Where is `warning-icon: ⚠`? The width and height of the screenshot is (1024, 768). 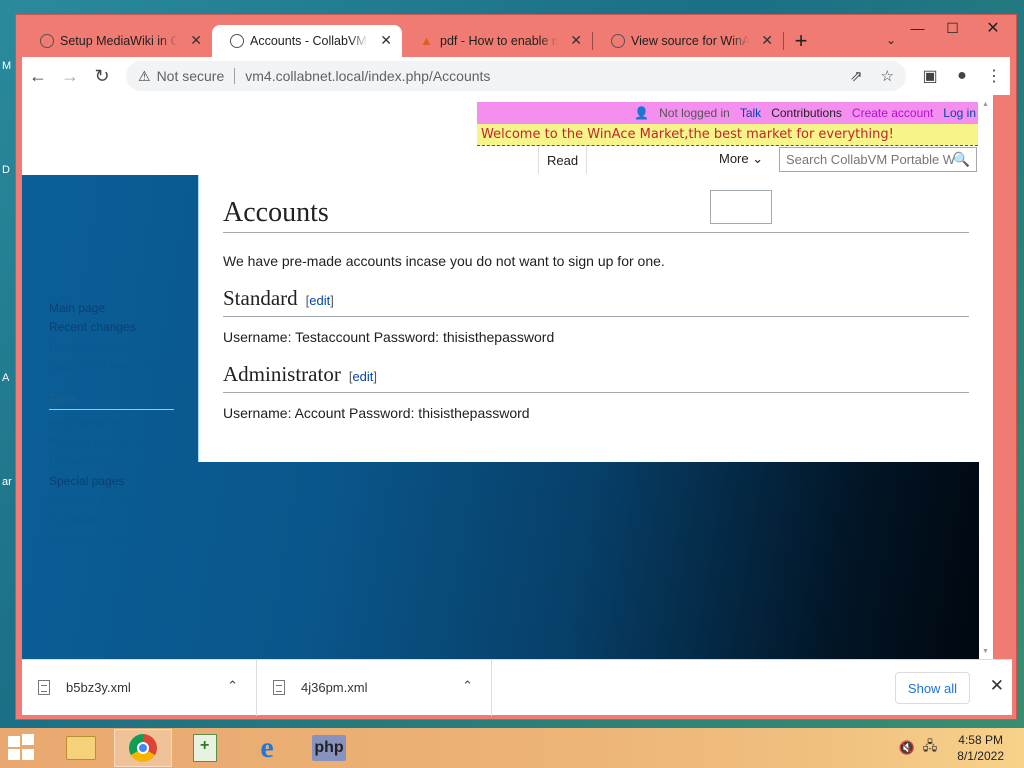
warning-icon: ⚠ is located at coordinates (144, 76).